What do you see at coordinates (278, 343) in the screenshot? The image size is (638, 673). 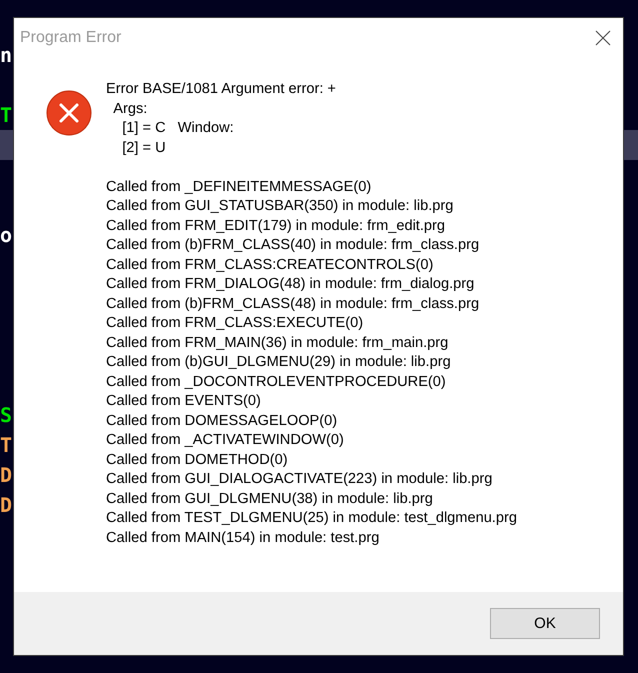 I see `call-stack-line: Called from FRM_MAIN(36) in module: frm_main.prg` at bounding box center [278, 343].